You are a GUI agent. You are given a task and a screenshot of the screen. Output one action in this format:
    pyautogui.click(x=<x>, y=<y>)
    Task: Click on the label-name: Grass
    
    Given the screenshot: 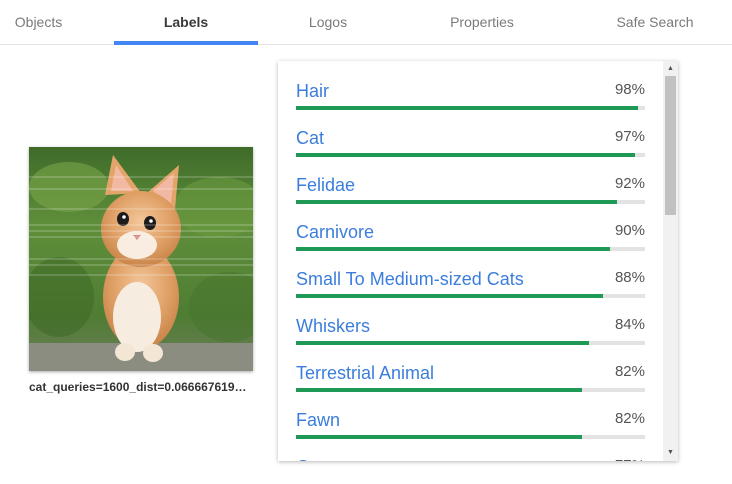 What is the action you would take?
    pyautogui.click(x=320, y=459)
    